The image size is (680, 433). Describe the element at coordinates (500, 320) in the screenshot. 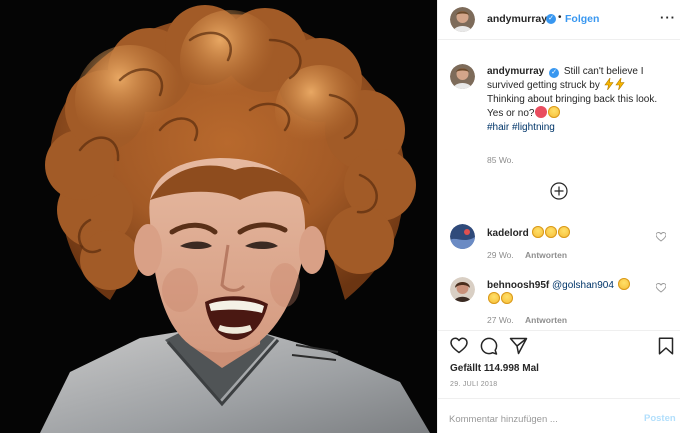

I see `comment-timestamp: 27 Wo.` at that location.